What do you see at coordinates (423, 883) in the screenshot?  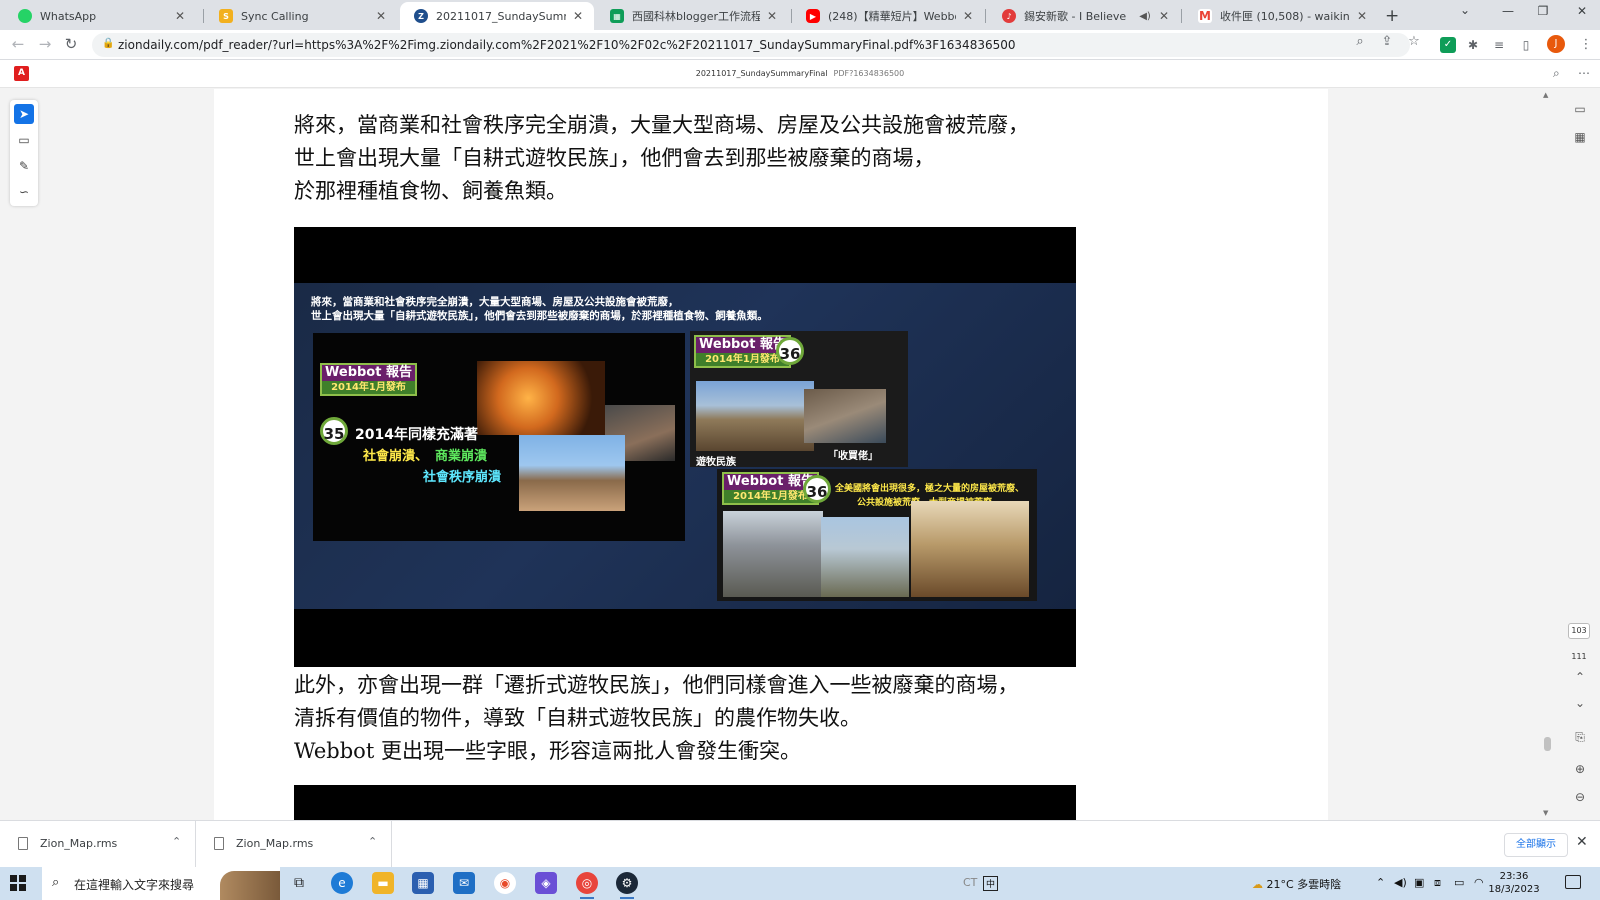 I see `store-icon: ▦` at bounding box center [423, 883].